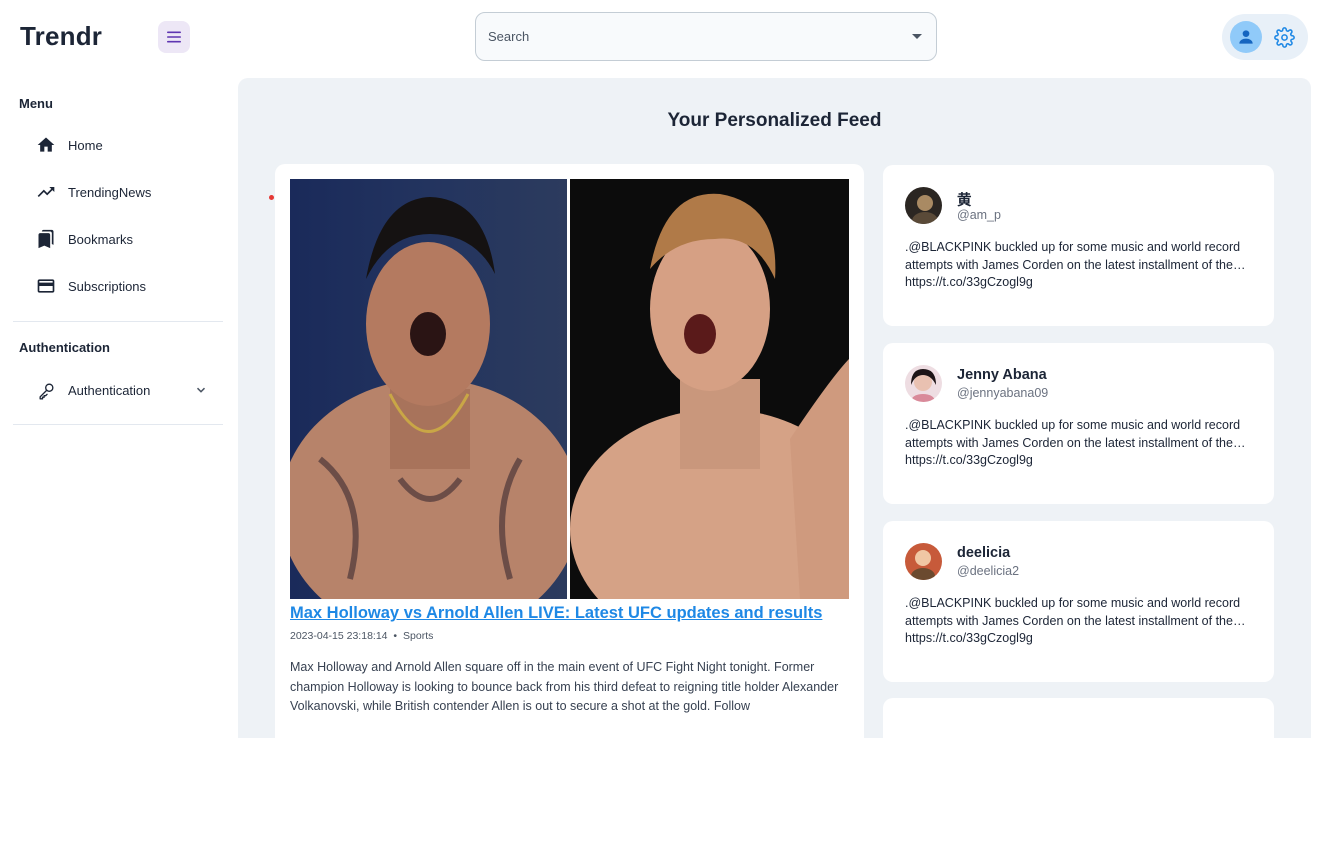 Image resolution: width=1323 pixels, height=859 pixels. Describe the element at coordinates (917, 36) in the screenshot. I see `dropdown-caret-icon` at that location.